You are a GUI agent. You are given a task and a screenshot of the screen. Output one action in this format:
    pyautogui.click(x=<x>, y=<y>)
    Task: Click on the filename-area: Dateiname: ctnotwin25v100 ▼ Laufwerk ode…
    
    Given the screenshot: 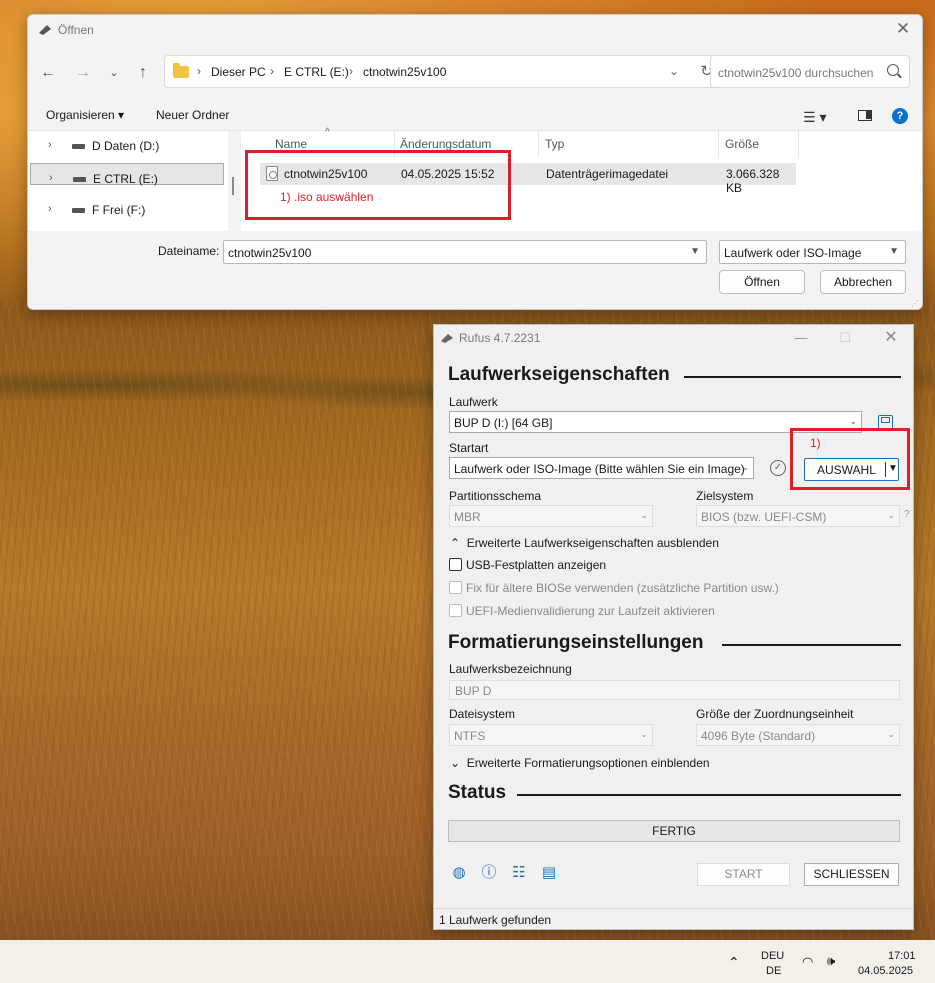 What is the action you would take?
    pyautogui.click(x=475, y=270)
    